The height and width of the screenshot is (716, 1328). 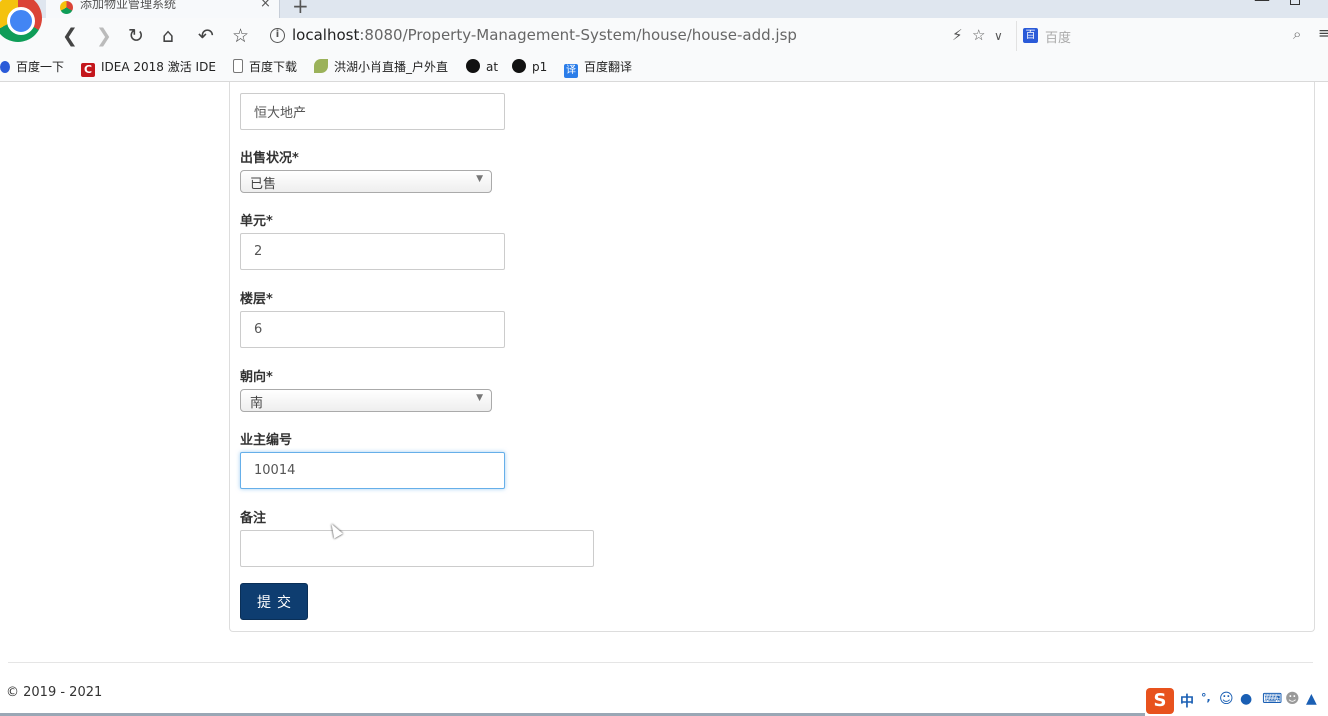 I want to click on back-button: ❮, so click(x=70, y=36).